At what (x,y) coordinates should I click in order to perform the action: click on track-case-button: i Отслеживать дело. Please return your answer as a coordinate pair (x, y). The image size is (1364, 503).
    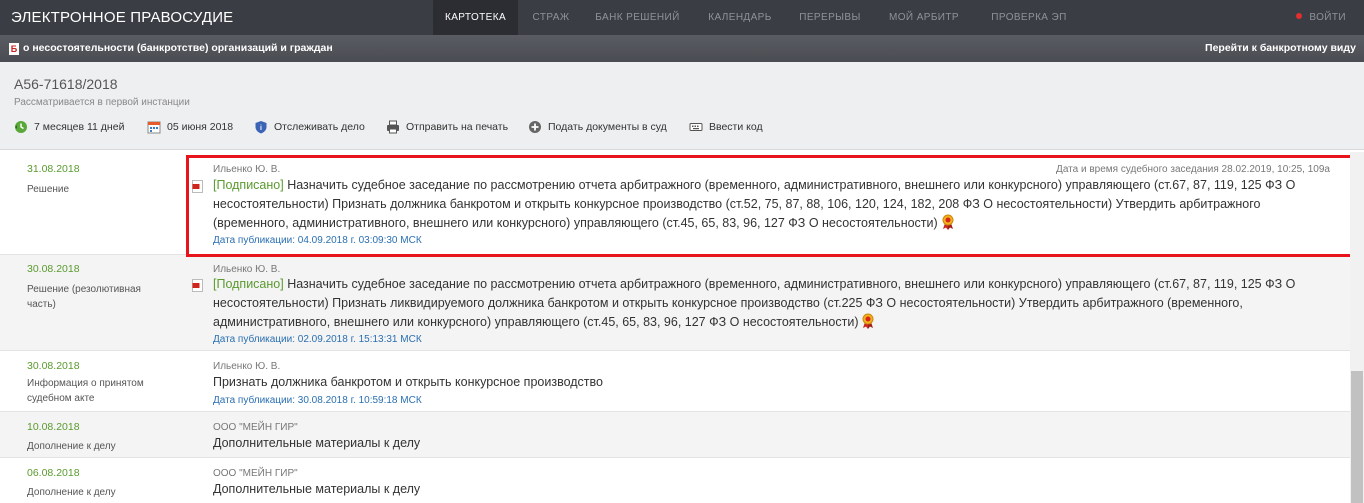
    Looking at the image, I should click on (309, 128).